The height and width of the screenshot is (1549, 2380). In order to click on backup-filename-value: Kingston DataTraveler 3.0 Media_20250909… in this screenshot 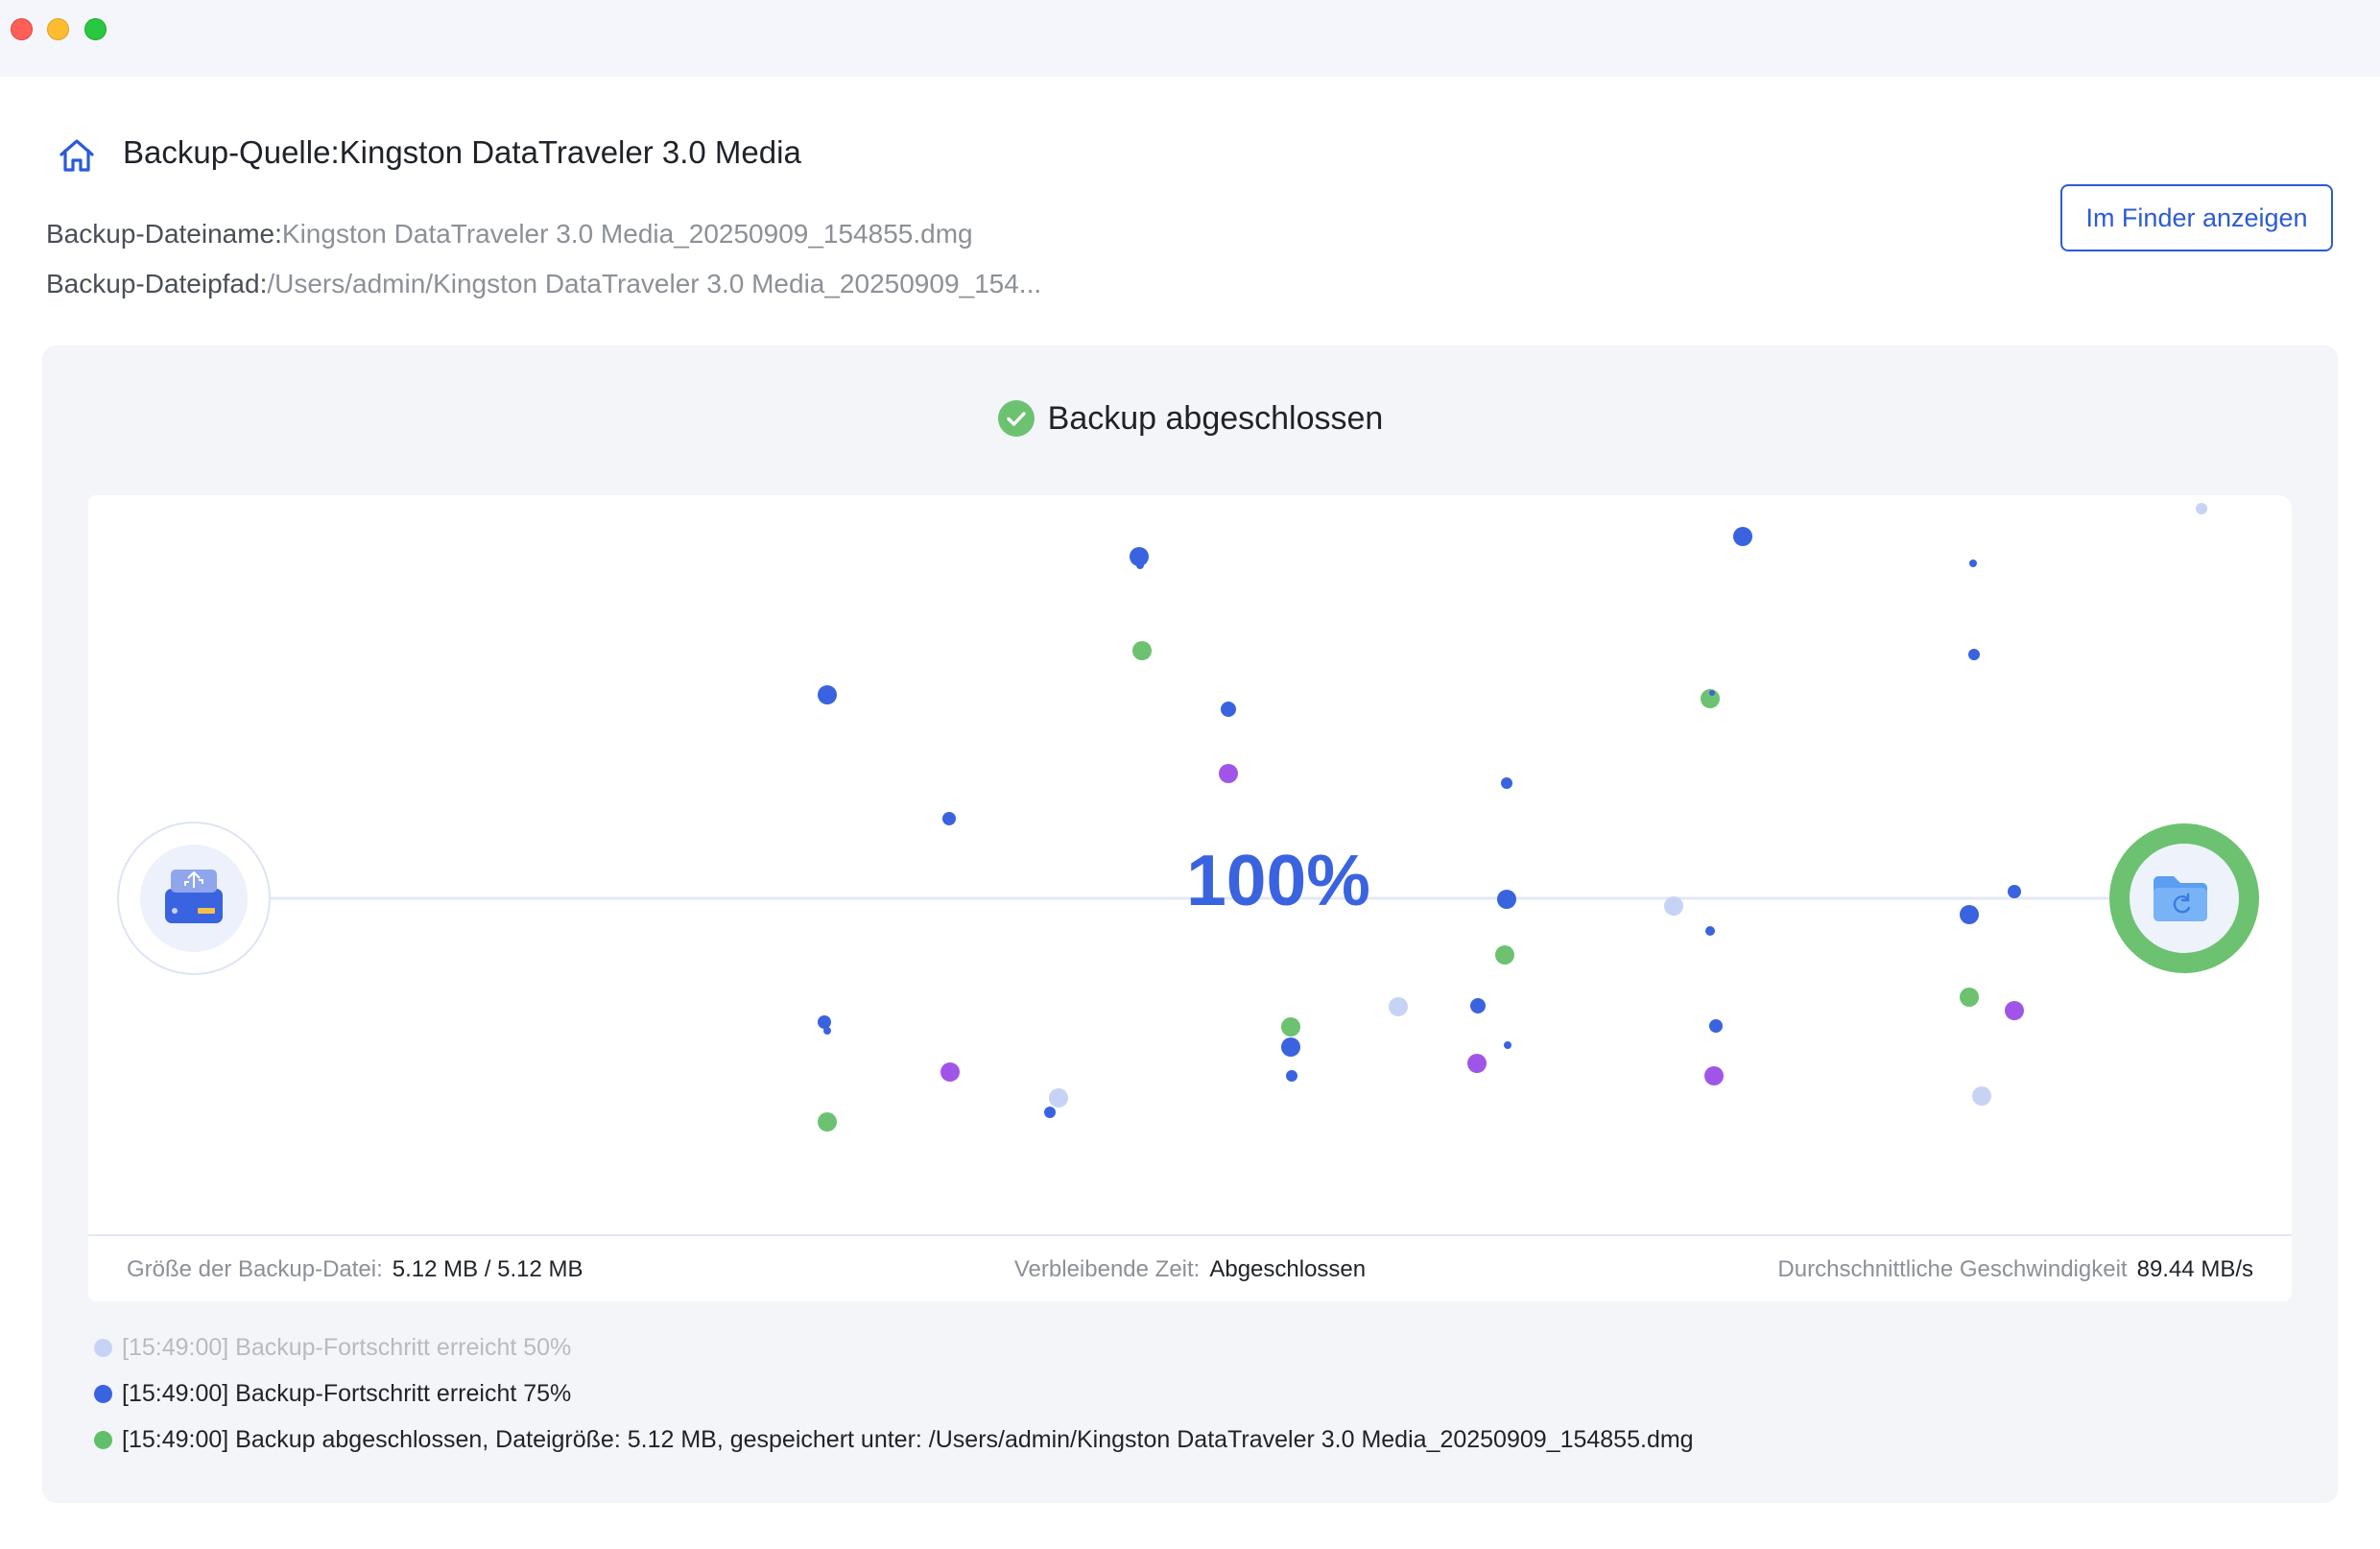, I will do `click(627, 234)`.